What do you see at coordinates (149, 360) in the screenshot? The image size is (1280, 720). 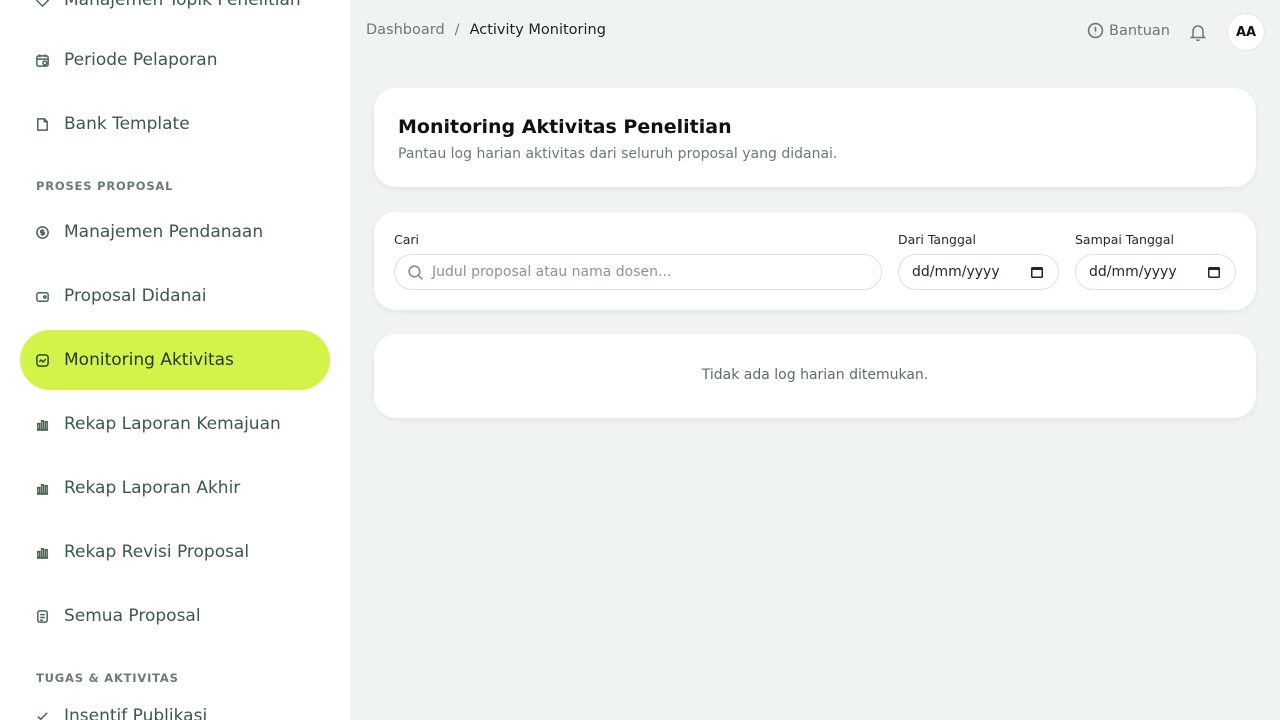 I see `sidebar-item-label: Monitoring Aktivitas` at bounding box center [149, 360].